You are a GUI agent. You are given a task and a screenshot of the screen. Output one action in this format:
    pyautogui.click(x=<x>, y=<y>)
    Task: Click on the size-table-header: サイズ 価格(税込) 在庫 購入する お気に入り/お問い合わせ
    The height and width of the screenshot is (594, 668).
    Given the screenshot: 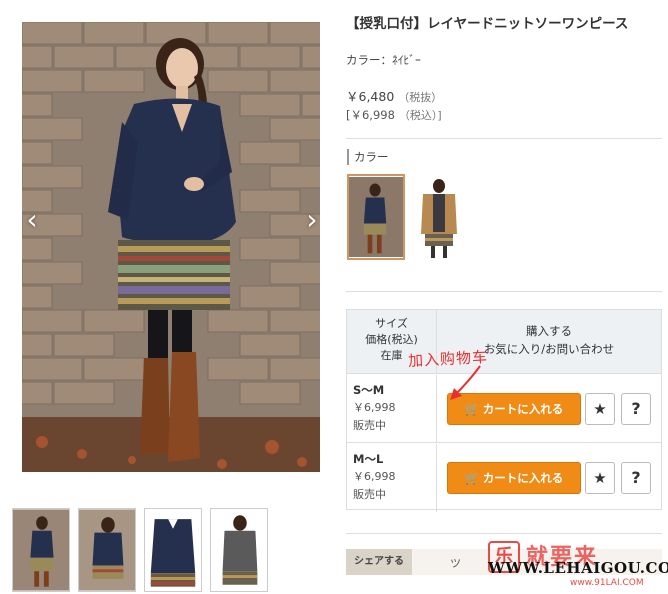 What is the action you would take?
    pyautogui.click(x=504, y=342)
    